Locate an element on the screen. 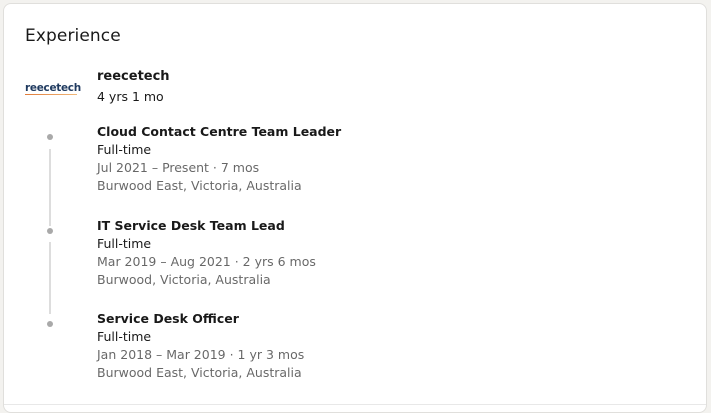 The height and width of the screenshot is (413, 711). company-duration: 4 yrs 1 mo is located at coordinates (130, 96).